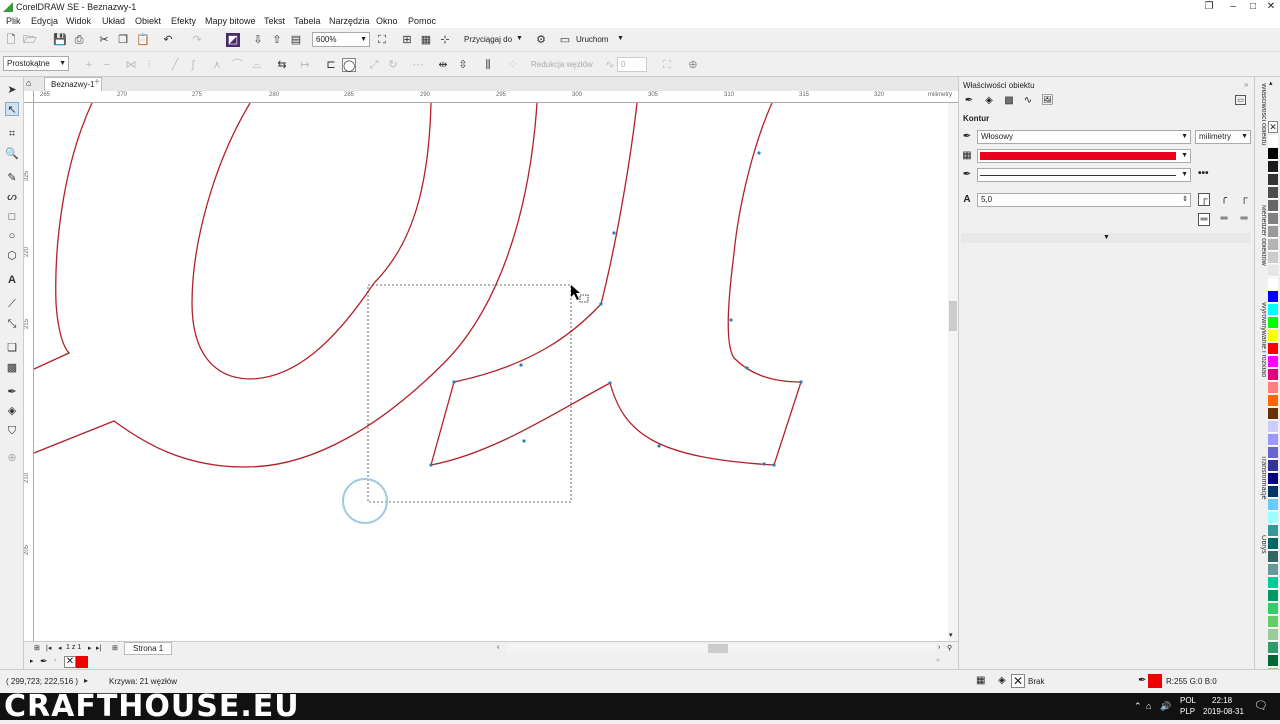 This screenshot has width=1280, height=724. Describe the element at coordinates (445, 40) in the screenshot. I see `show-guidelines-icon: ⊹` at that location.